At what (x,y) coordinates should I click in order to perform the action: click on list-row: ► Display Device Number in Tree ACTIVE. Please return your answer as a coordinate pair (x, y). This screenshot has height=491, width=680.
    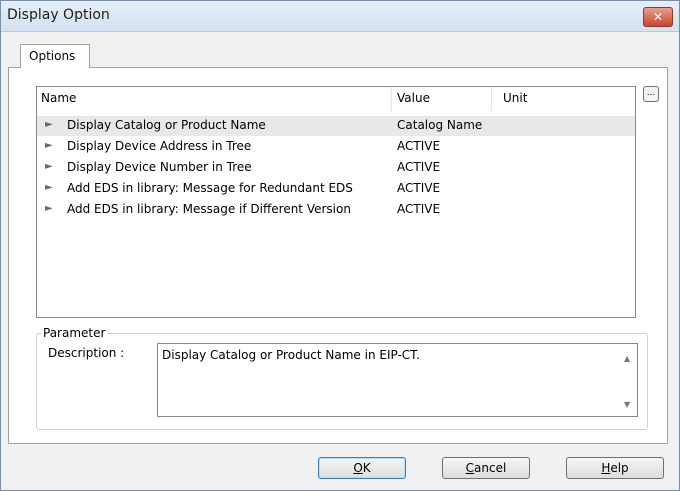
    Looking at the image, I should click on (336, 168).